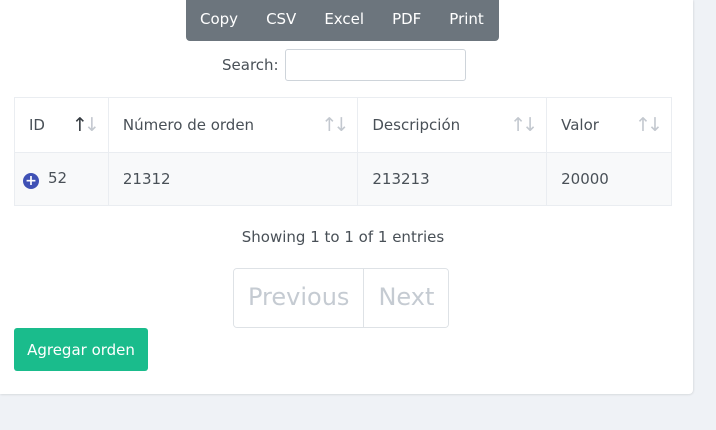 Image resolution: width=716 pixels, height=430 pixels. What do you see at coordinates (81, 349) in the screenshot?
I see `add-order-button: Agregar orden` at bounding box center [81, 349].